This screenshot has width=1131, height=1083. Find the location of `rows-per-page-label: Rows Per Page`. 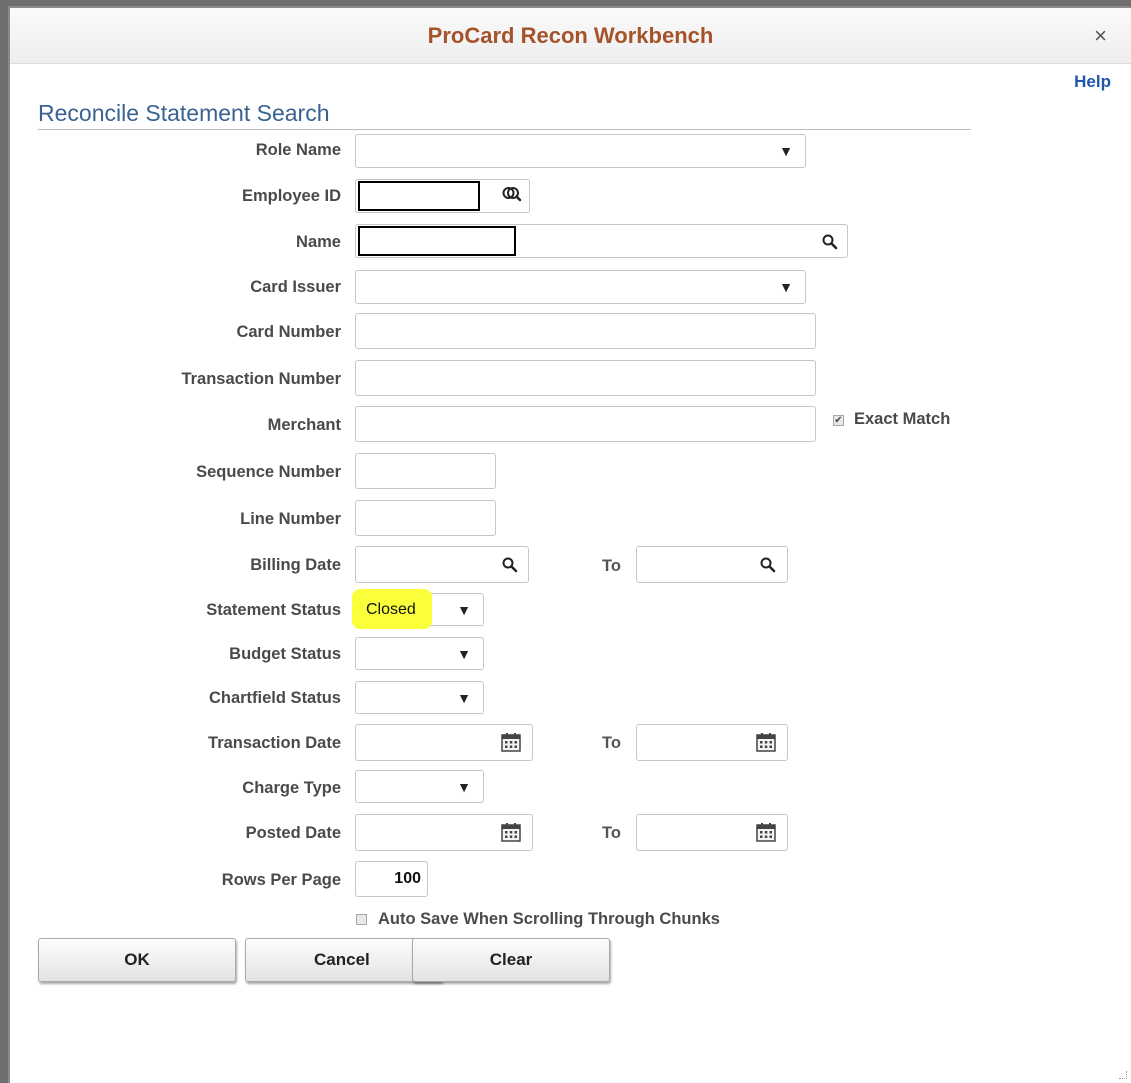

rows-per-page-label: Rows Per Page is located at coordinates (281, 880).